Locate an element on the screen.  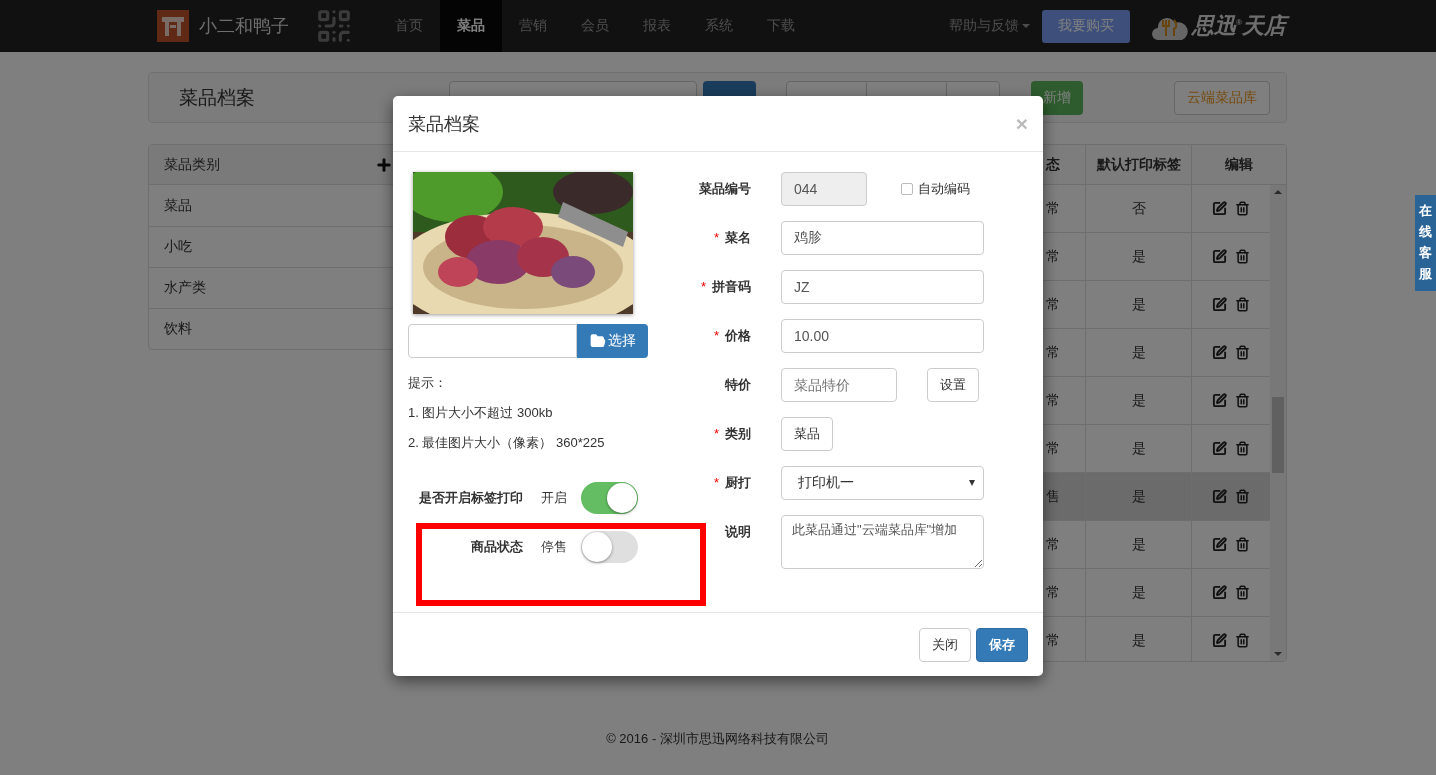
column-header: 态 is located at coordinates (1053, 164).